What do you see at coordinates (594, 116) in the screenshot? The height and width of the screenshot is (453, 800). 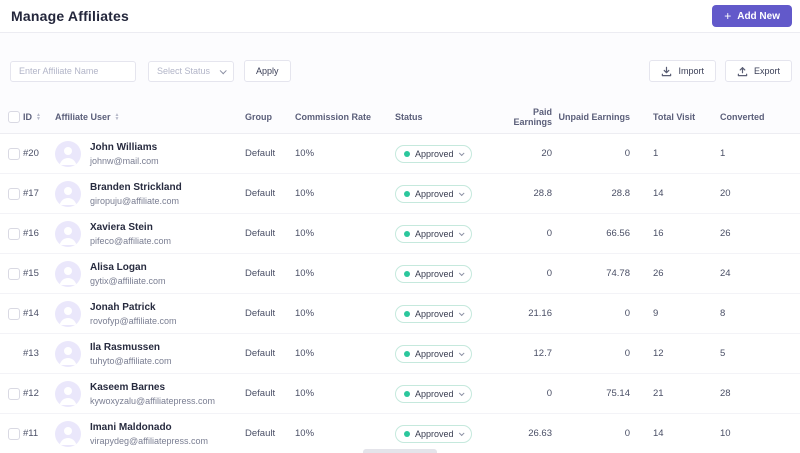 I see `column-header-unpaid-earnings: Unpaid Earnings` at bounding box center [594, 116].